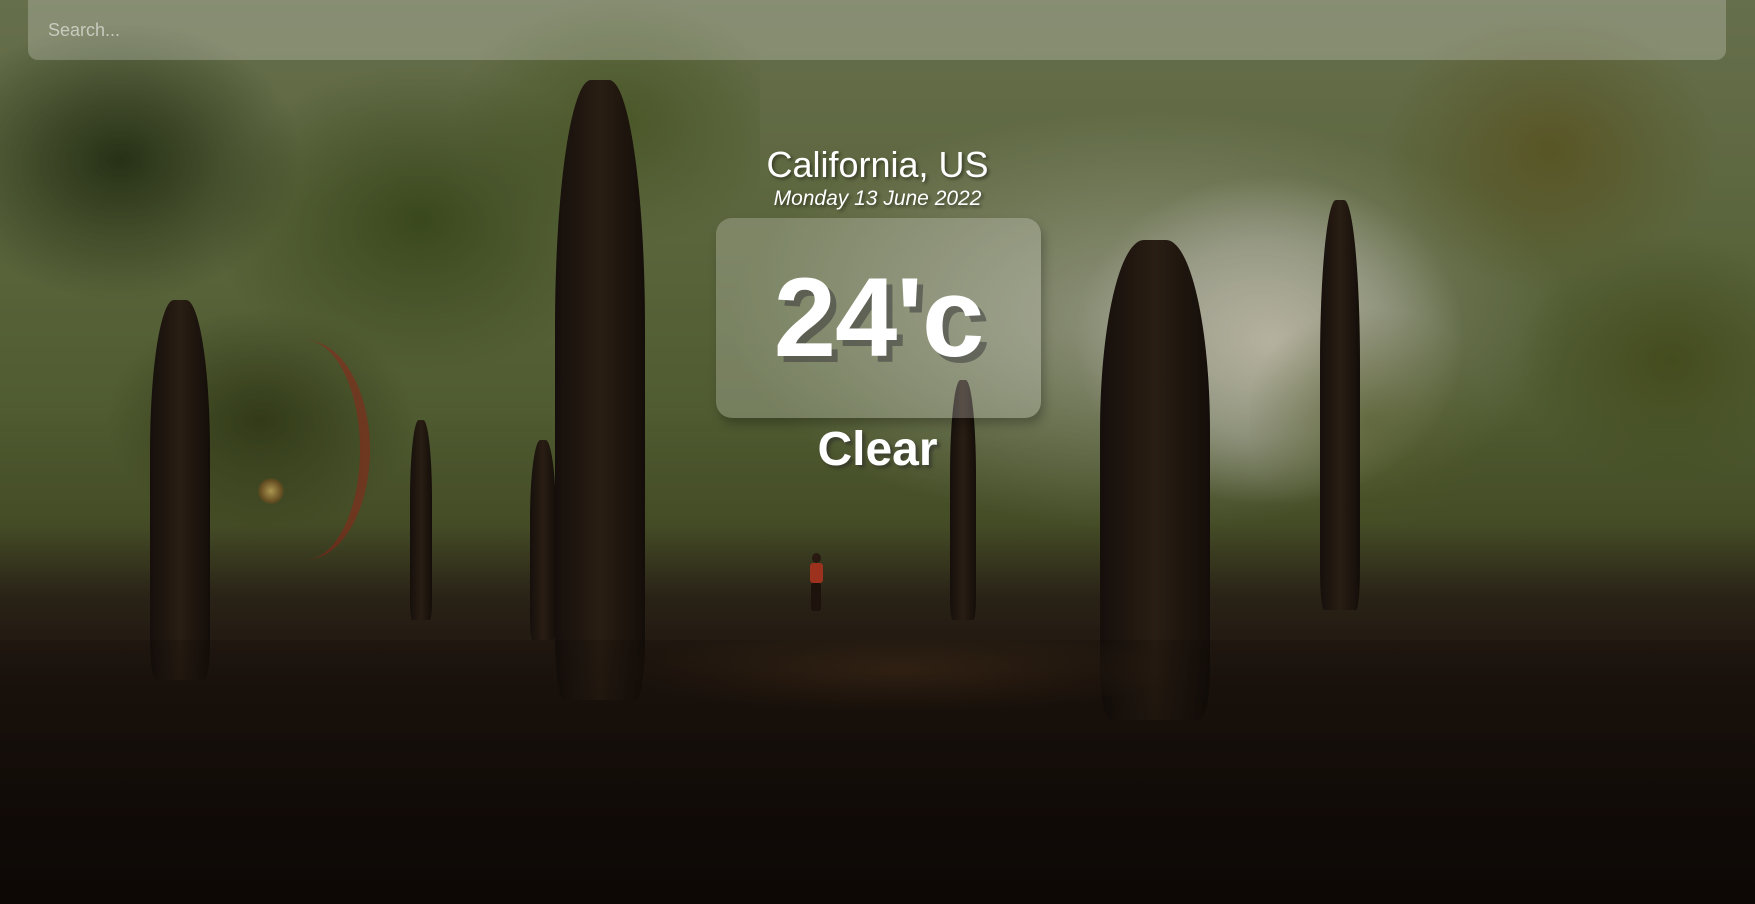  I want to click on search-input, so click(877, 30).